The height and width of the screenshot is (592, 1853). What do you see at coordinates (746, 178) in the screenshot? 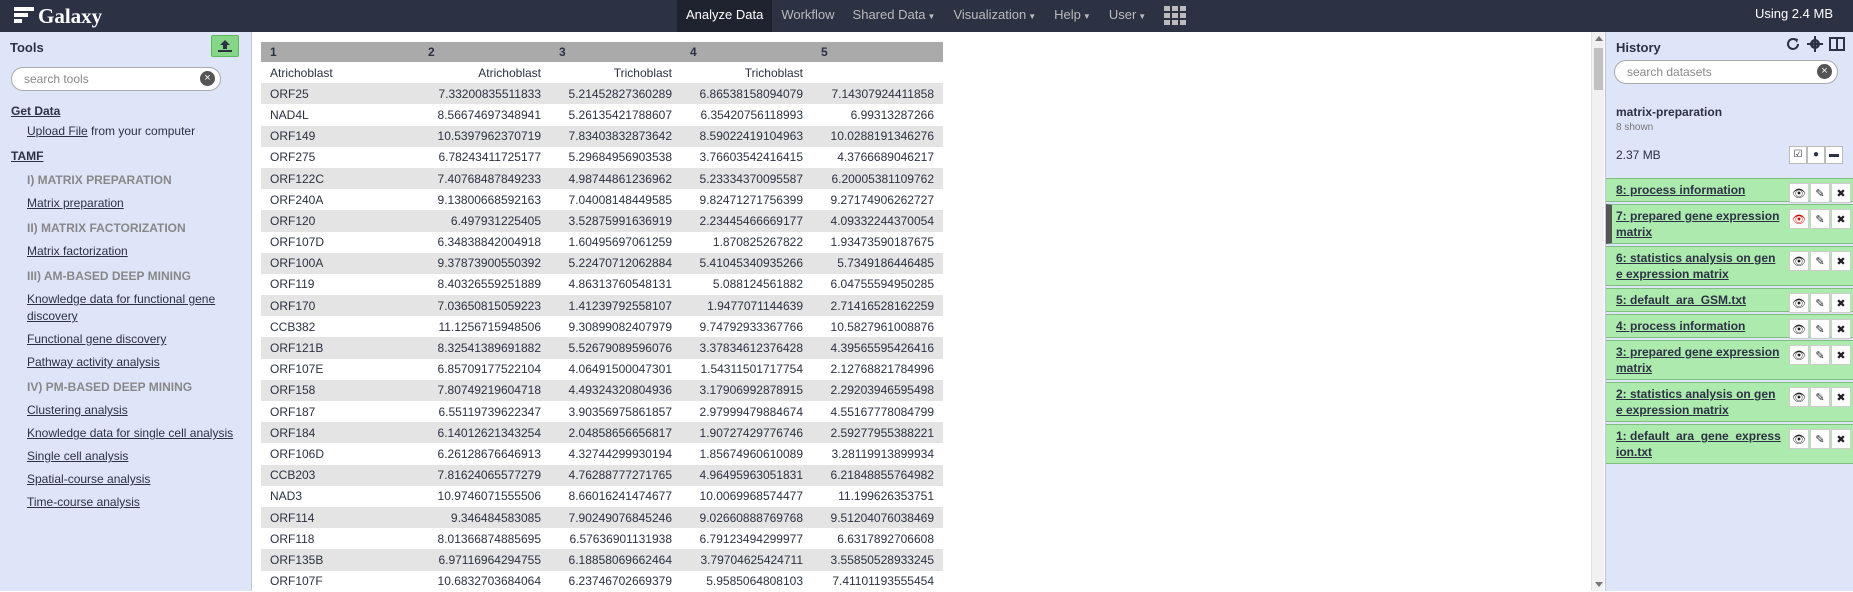
I see `table-cell: 5.23334370095587` at bounding box center [746, 178].